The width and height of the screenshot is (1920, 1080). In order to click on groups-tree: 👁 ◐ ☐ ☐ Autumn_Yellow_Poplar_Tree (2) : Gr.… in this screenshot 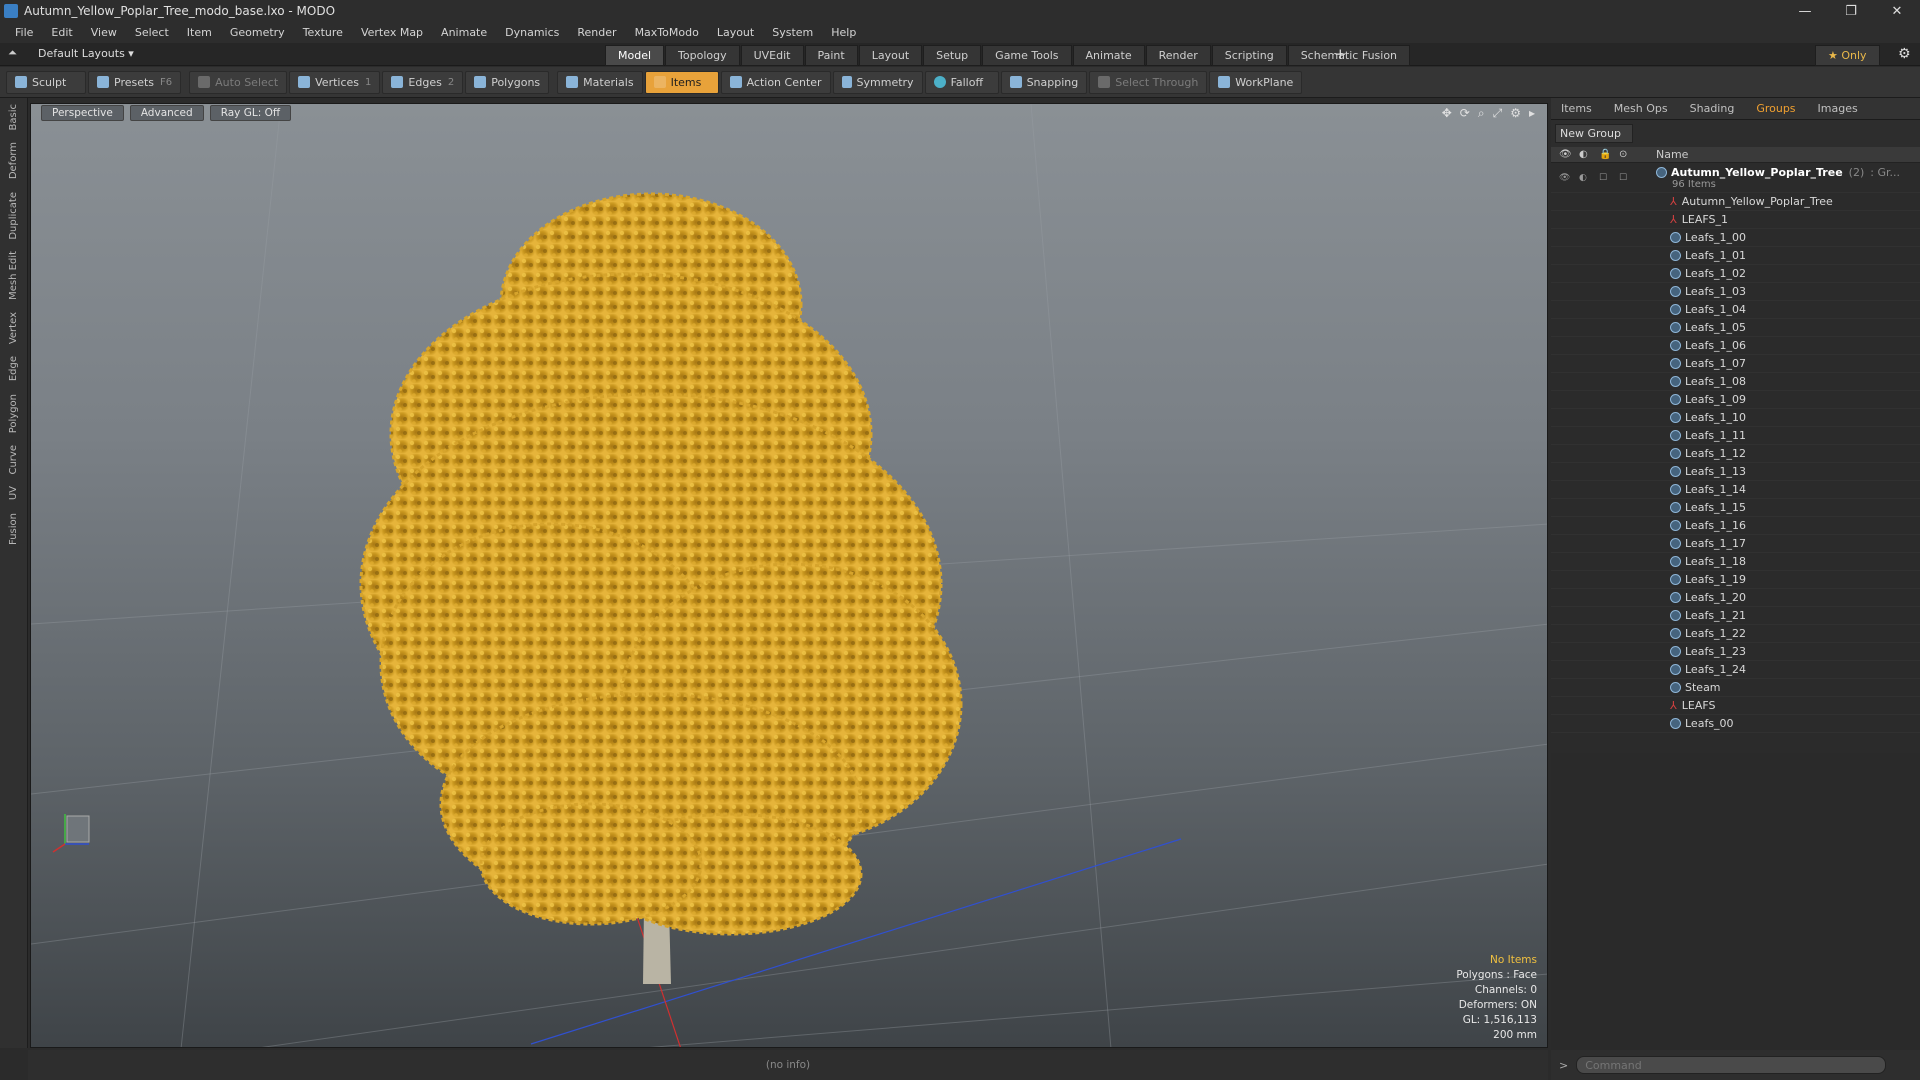, I will do `click(1735, 458)`.